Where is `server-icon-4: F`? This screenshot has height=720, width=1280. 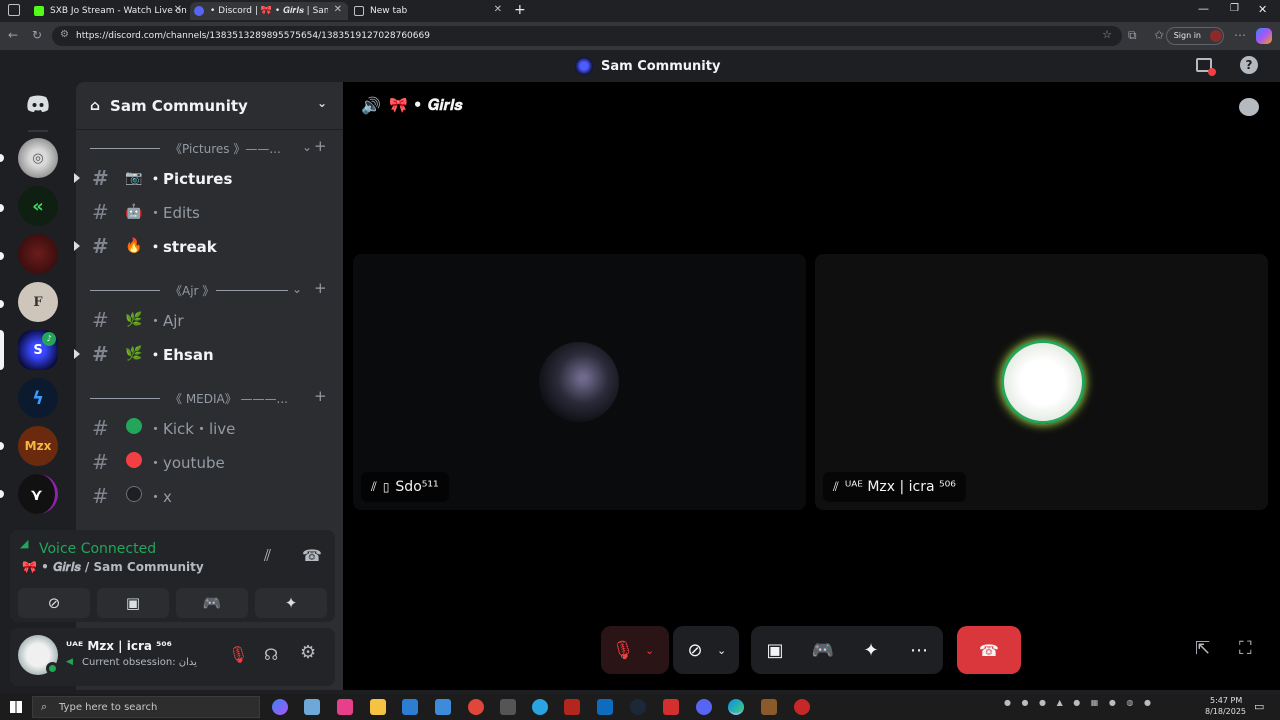
server-icon-4: F is located at coordinates (38, 302).